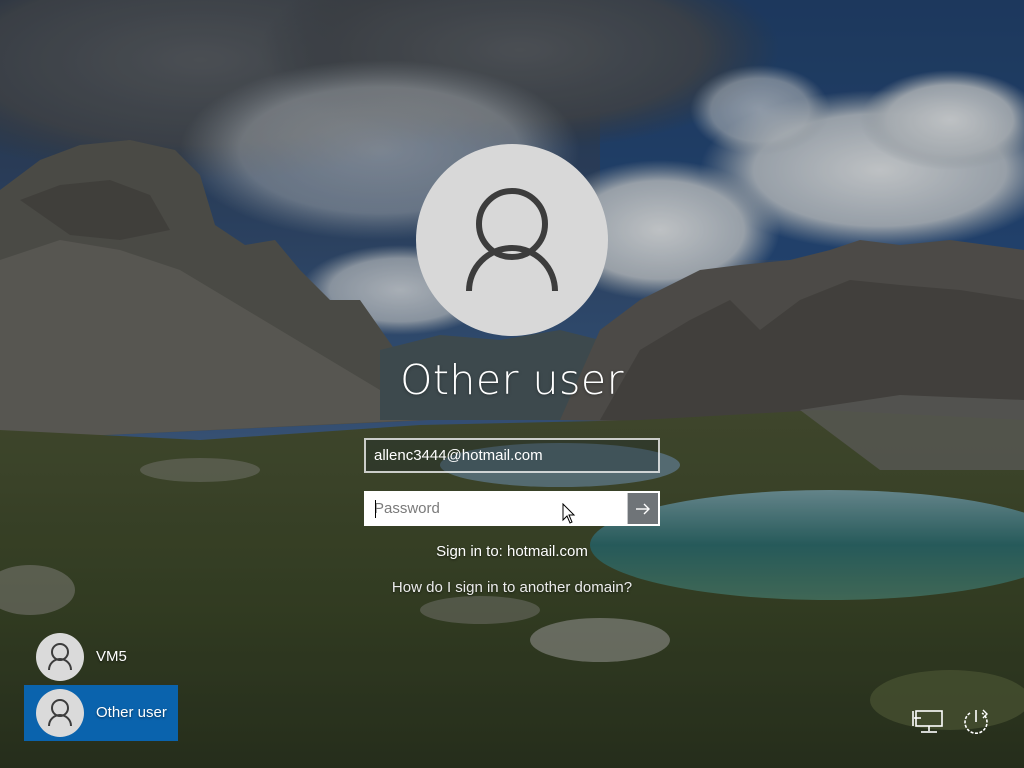  I want to click on arrow-right-icon, so click(643, 508).